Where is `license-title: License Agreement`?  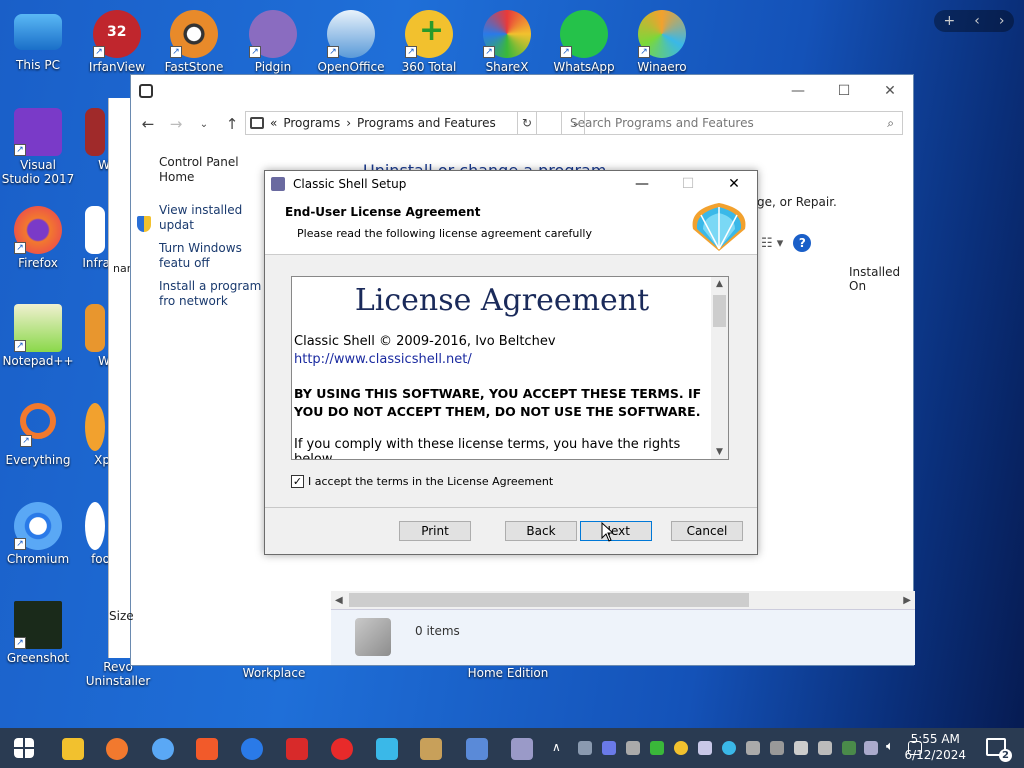 license-title: License Agreement is located at coordinates (502, 300).